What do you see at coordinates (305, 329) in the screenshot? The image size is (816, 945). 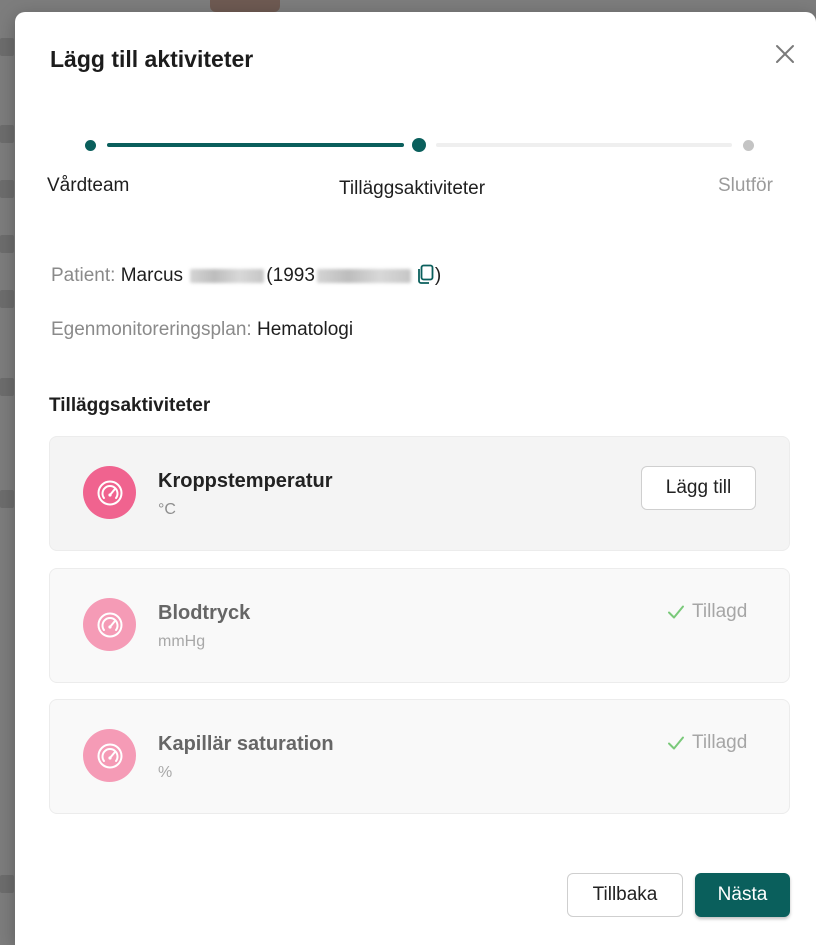 I see `plan-value: Hematologi` at bounding box center [305, 329].